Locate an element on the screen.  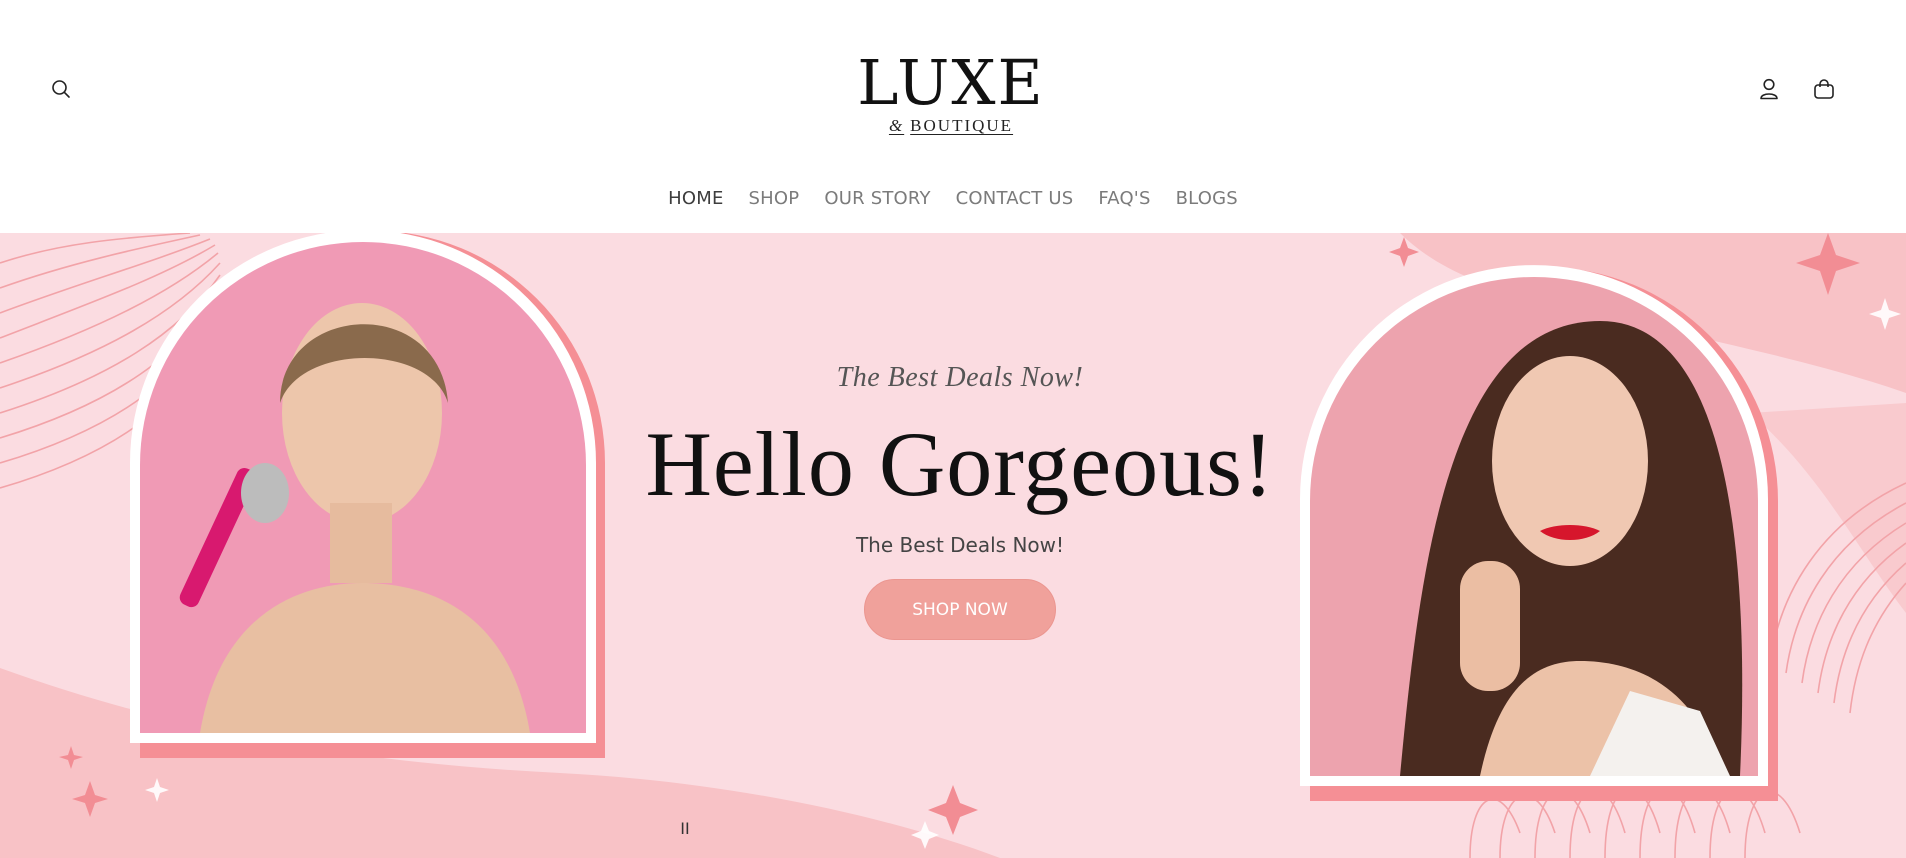
nav-contact-us: CONTACT US is located at coordinates (1015, 201).